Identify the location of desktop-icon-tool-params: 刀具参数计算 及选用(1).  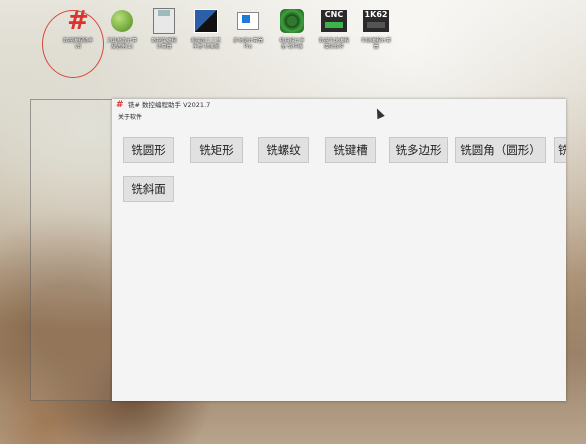
(122, 28).